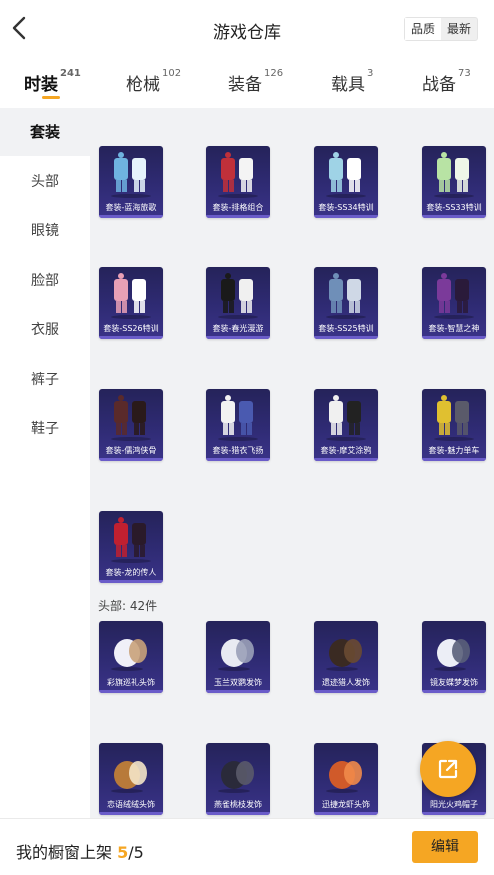  What do you see at coordinates (247, 29) in the screenshot?
I see `top-bar: 游戏仓库 品质 最新` at bounding box center [247, 29].